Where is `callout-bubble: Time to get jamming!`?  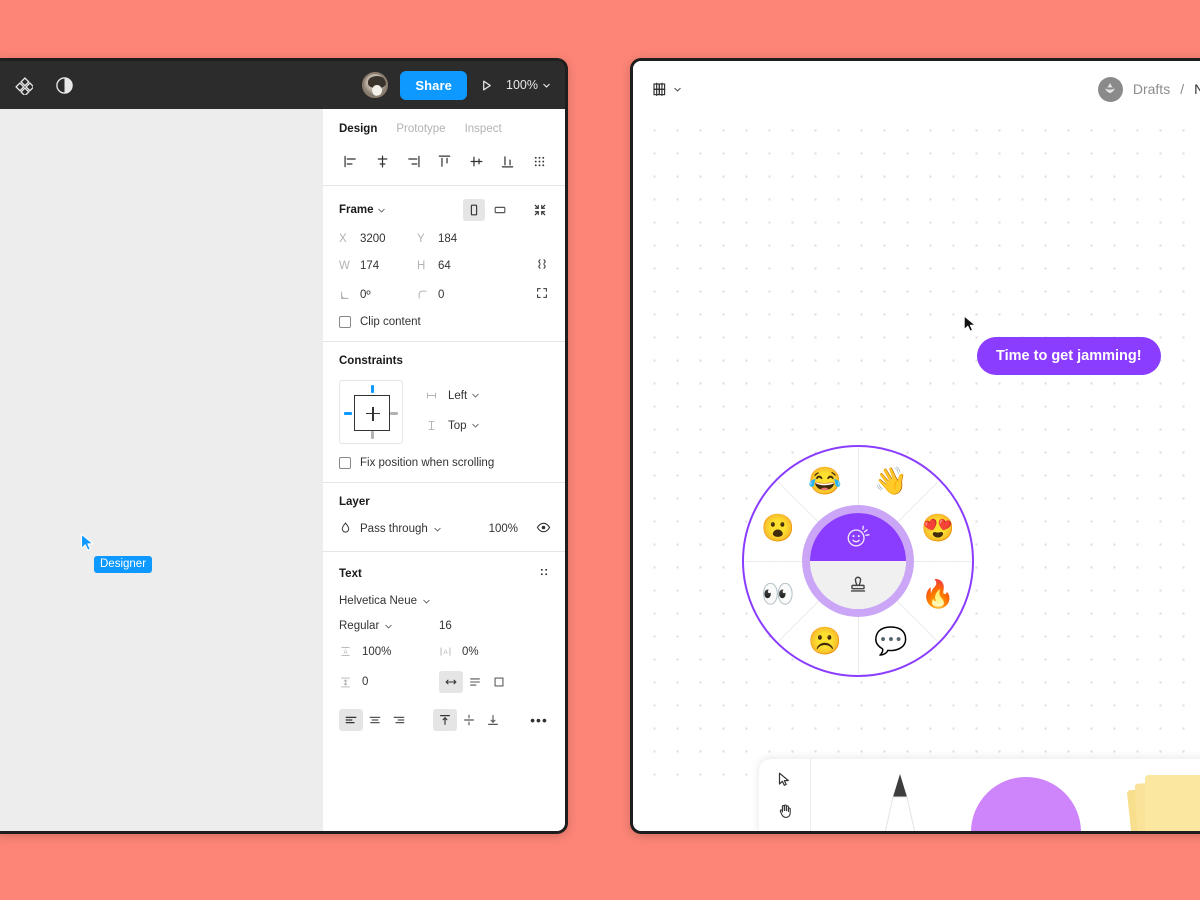
callout-bubble: Time to get jamming! is located at coordinates (1069, 356).